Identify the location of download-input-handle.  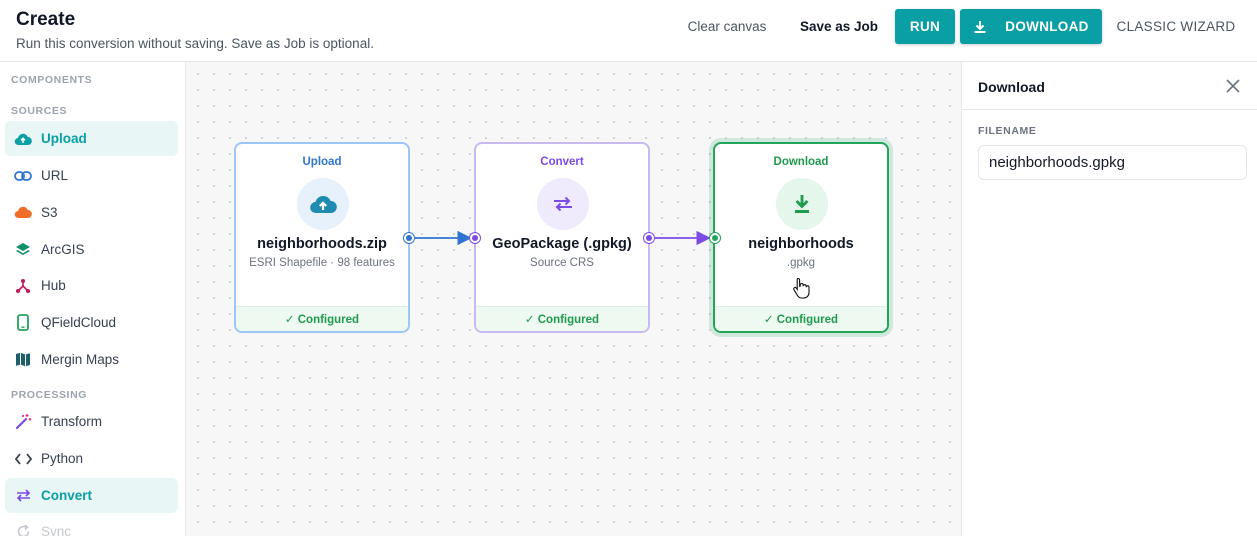
(715, 238).